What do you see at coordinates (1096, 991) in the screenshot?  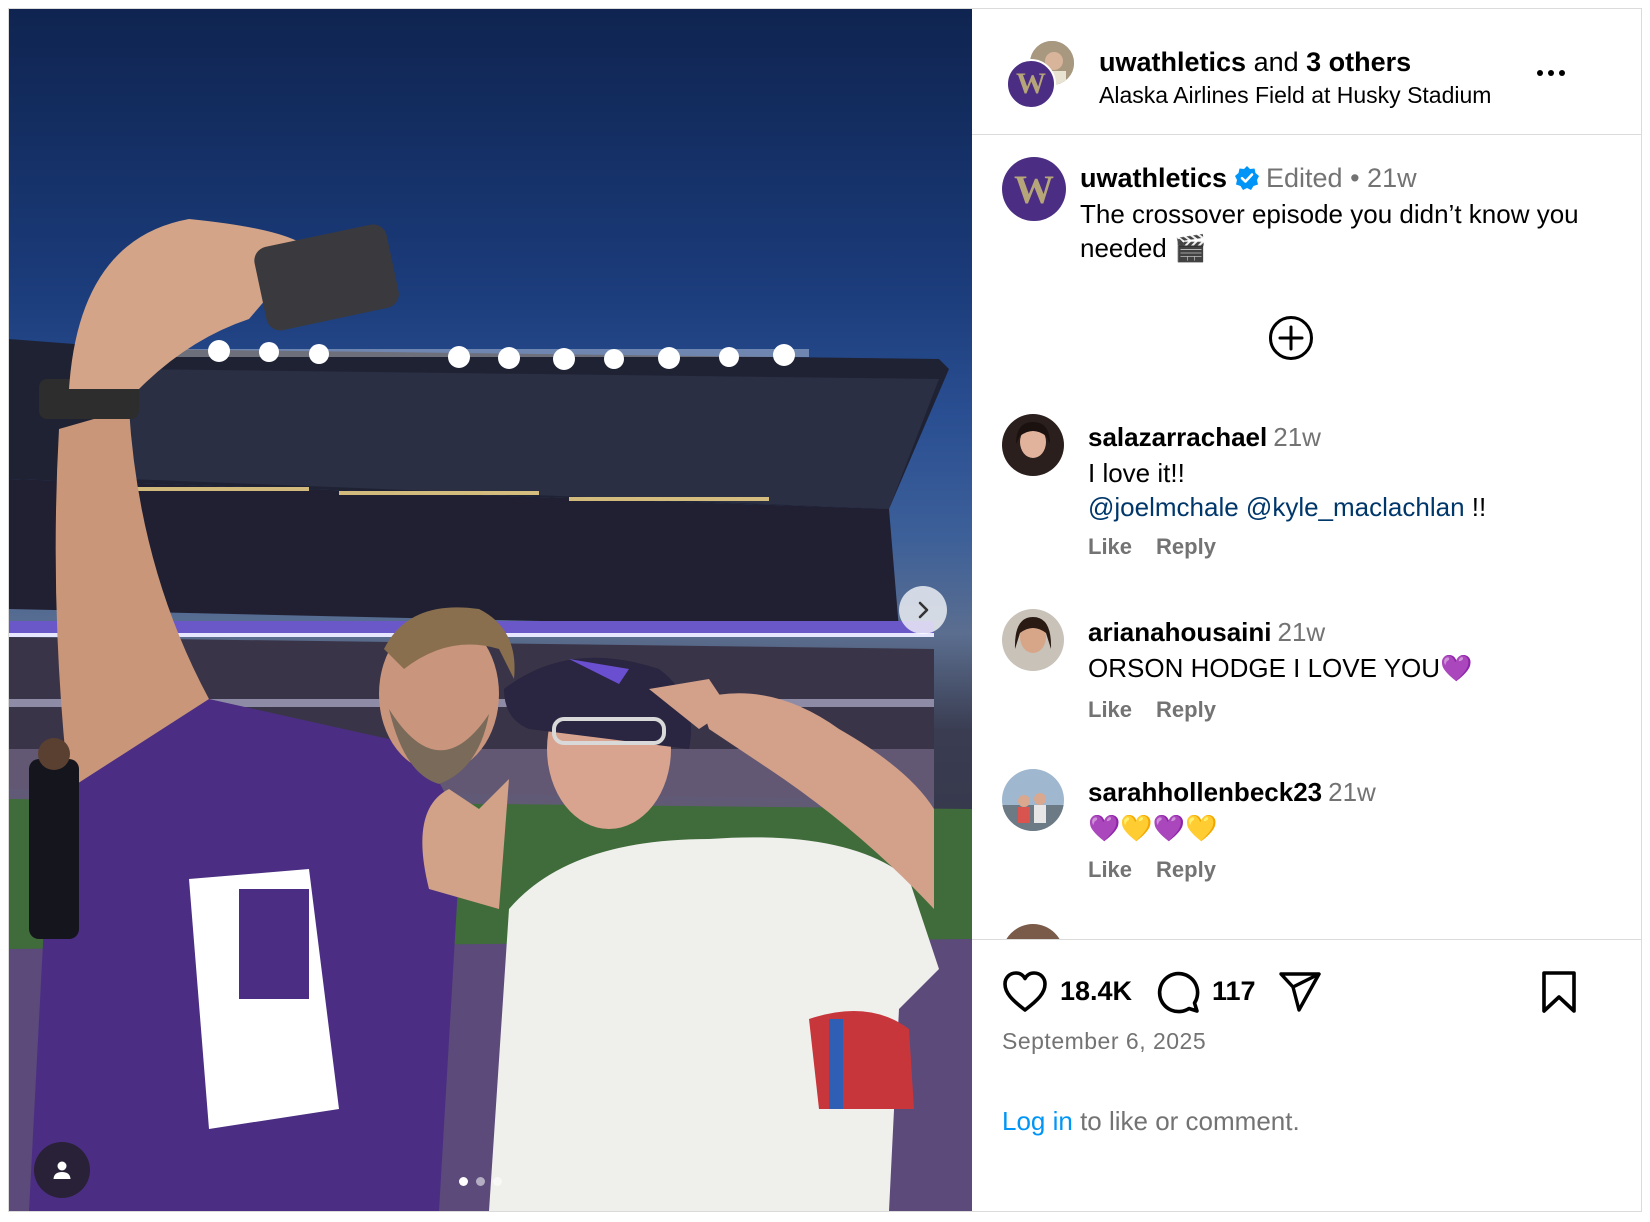 I see `like-count: 18.4K` at bounding box center [1096, 991].